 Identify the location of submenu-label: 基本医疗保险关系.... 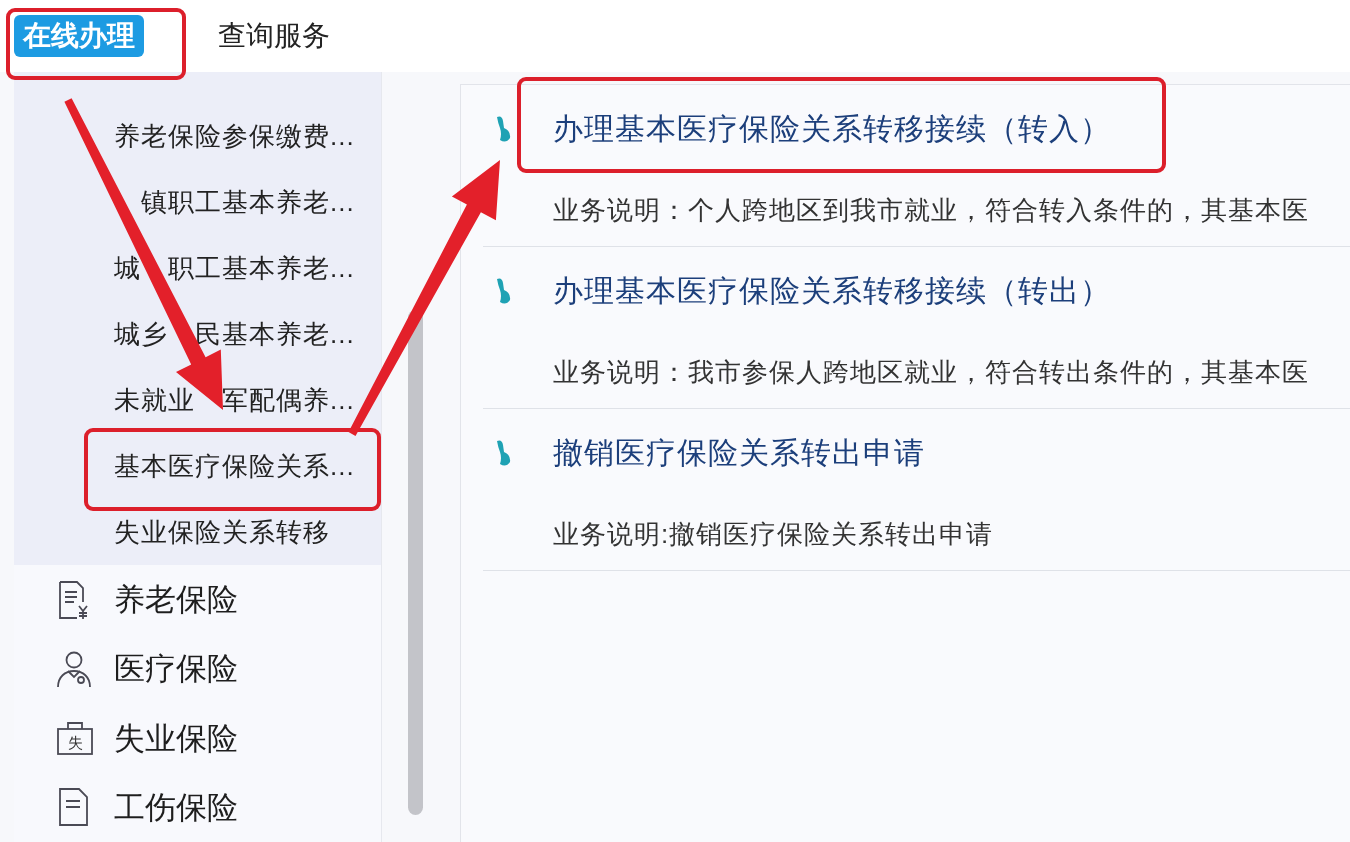
(234, 466).